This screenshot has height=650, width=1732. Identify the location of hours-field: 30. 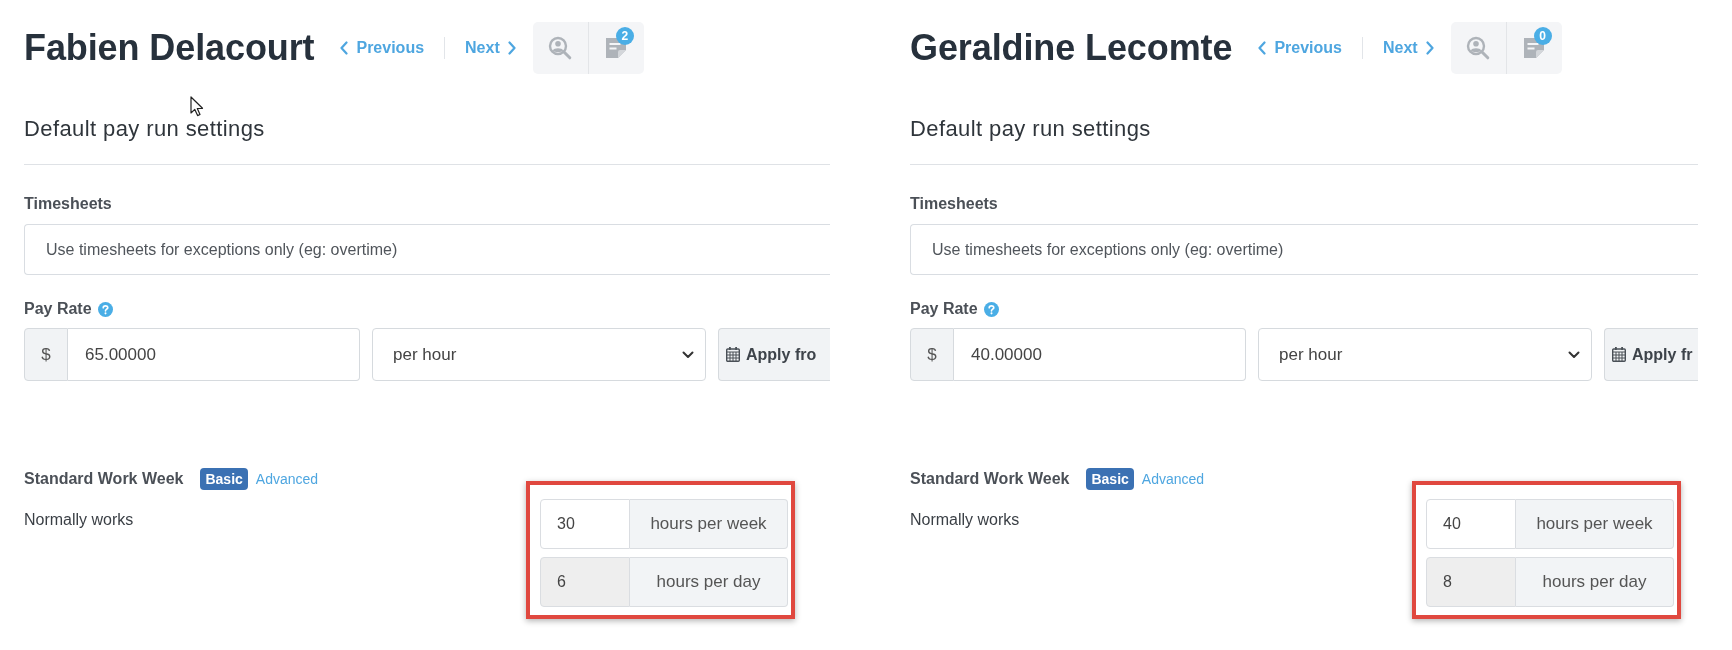
(585, 524).